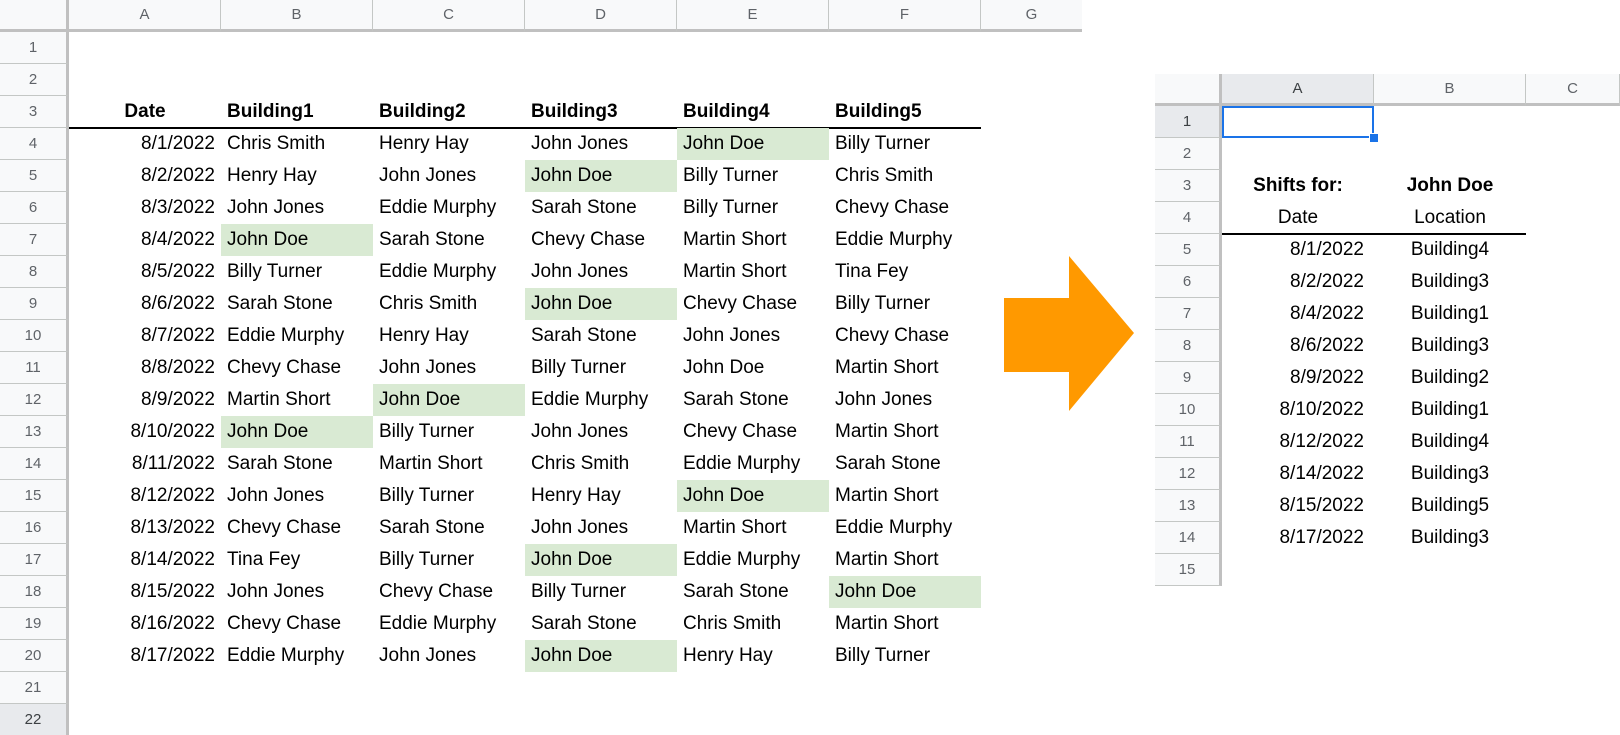 This screenshot has height=735, width=1620. I want to click on date-cell: 8/15/2022, so click(145, 592).